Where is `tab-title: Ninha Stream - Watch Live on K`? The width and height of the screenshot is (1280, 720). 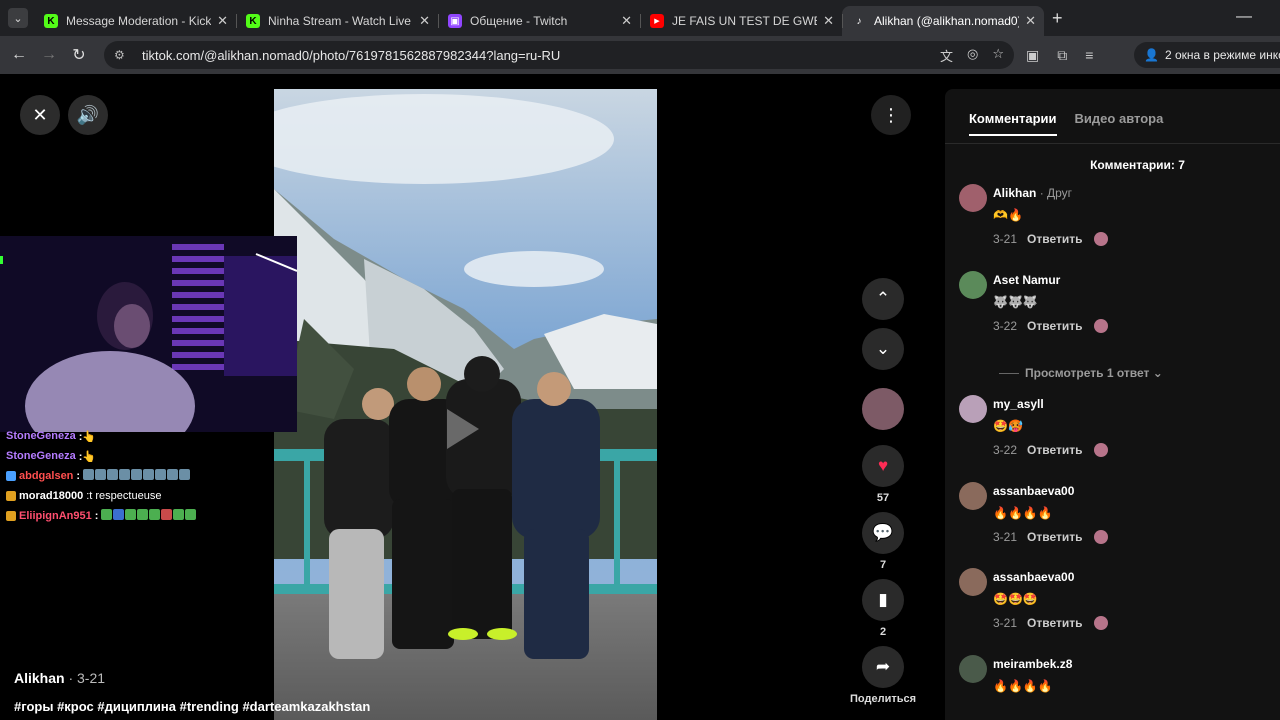
tab-title: Ninha Stream - Watch Live on K is located at coordinates (340, 21).